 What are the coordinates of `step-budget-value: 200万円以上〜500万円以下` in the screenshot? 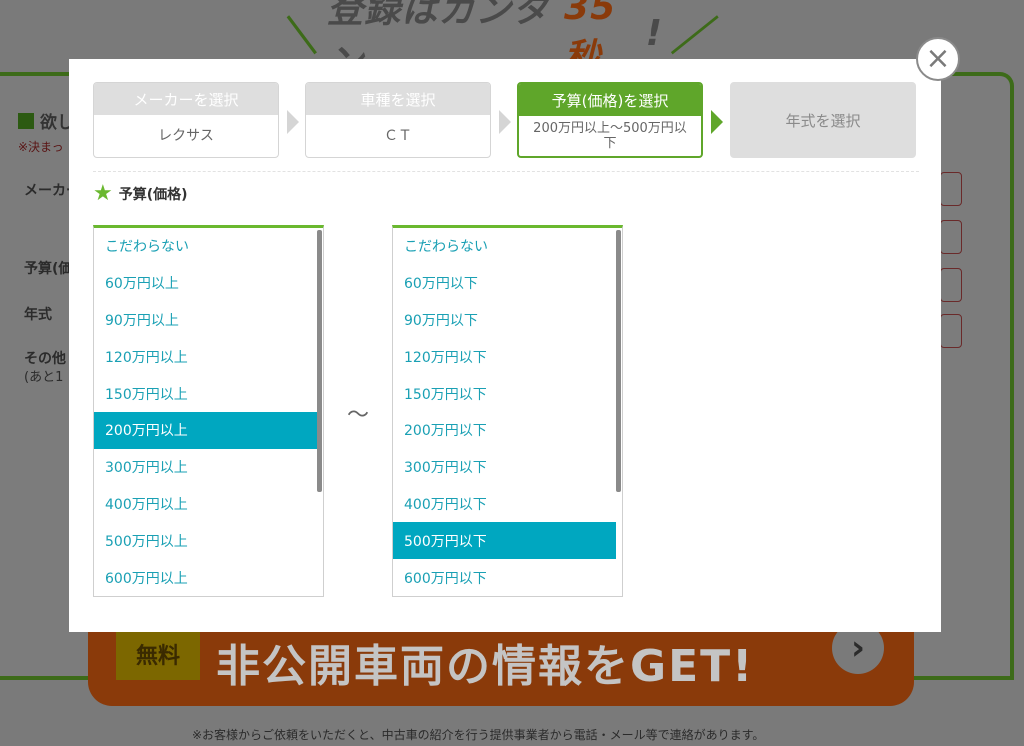 It's located at (610, 136).